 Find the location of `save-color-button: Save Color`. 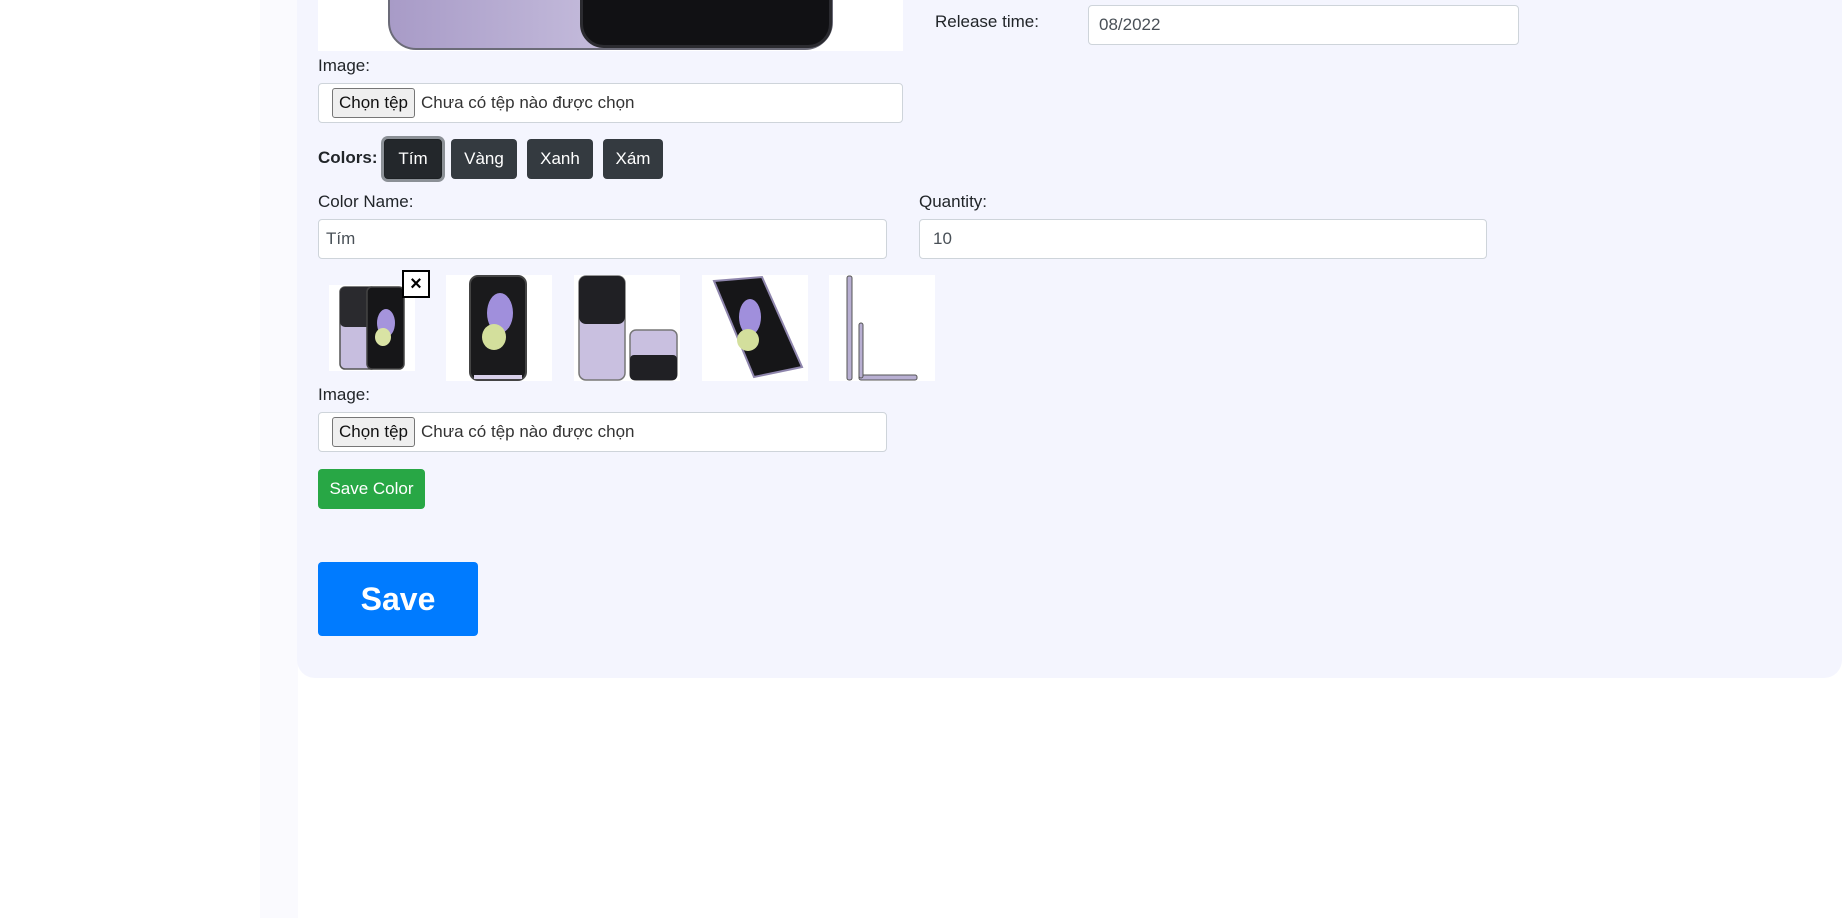

save-color-button: Save Color is located at coordinates (371, 489).